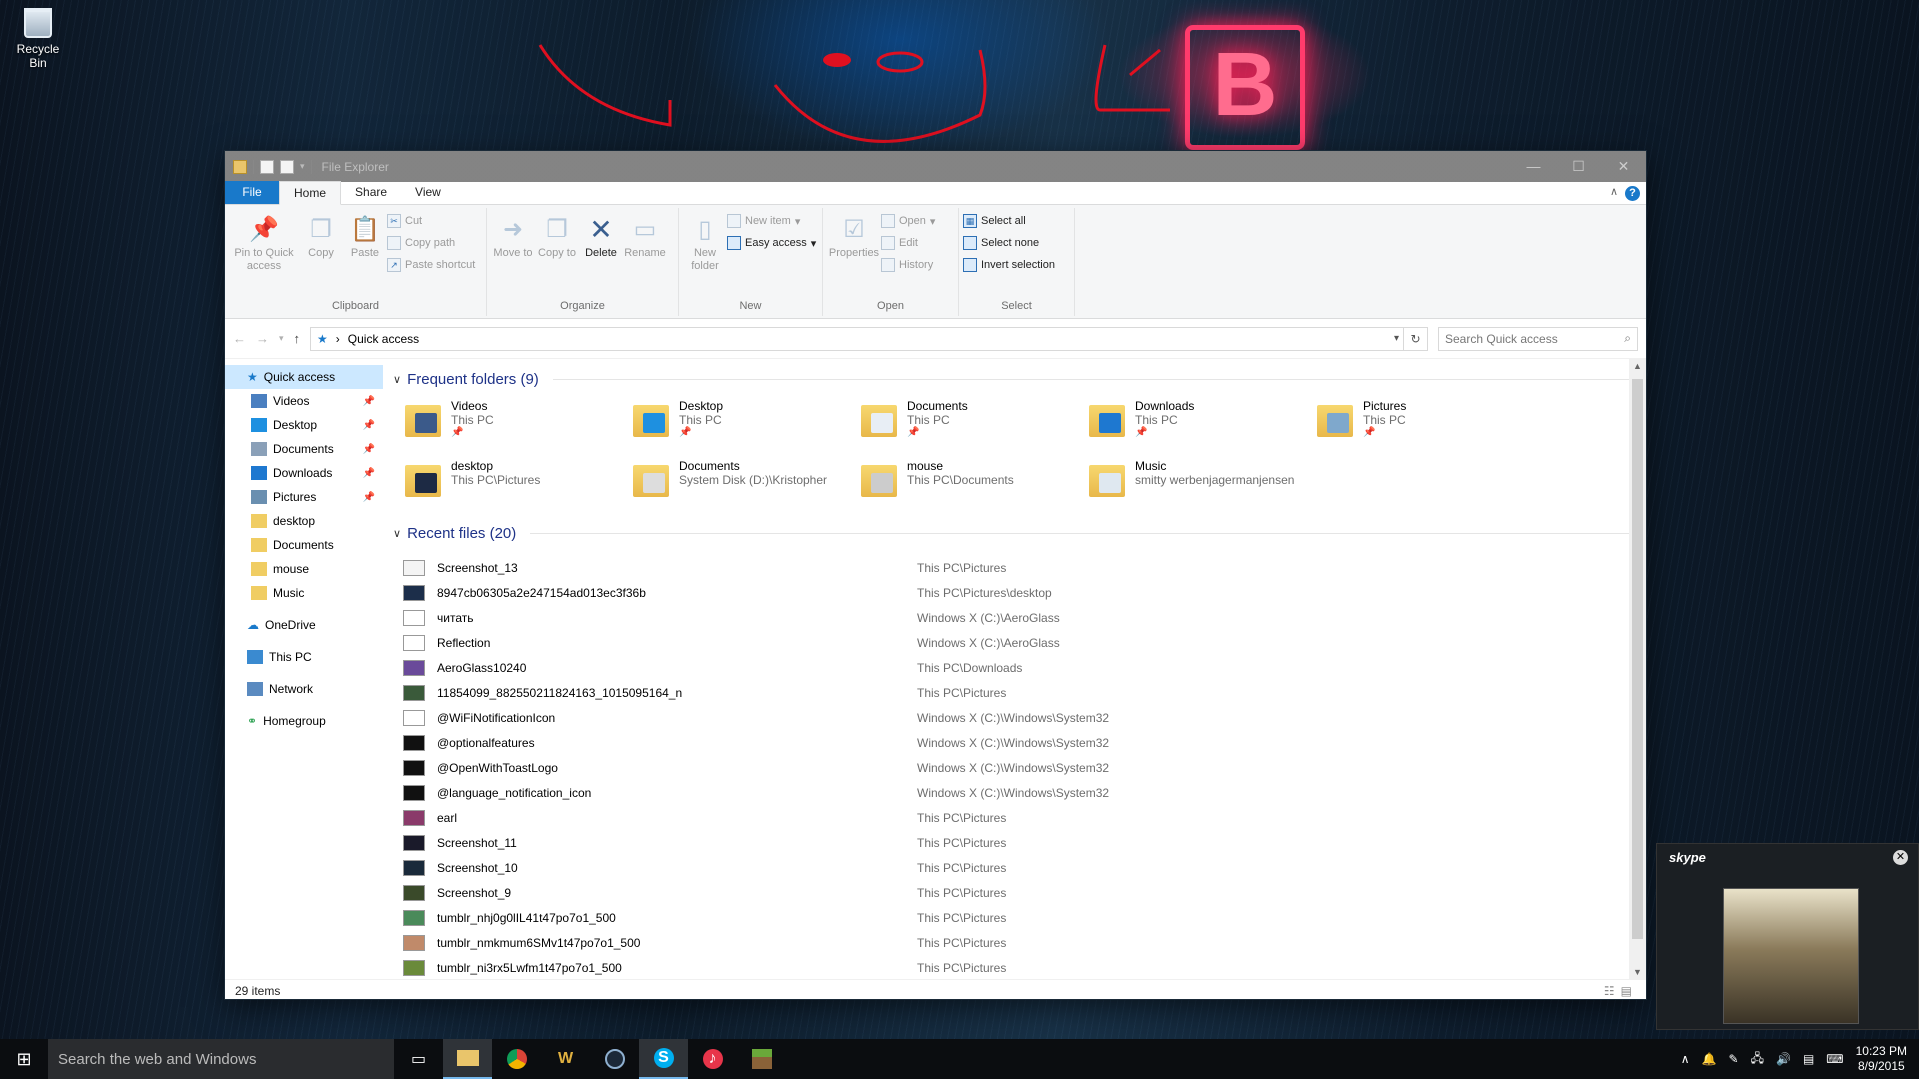 This screenshot has height=1079, width=1919. I want to click on close-button: ✕, so click(1623, 166).